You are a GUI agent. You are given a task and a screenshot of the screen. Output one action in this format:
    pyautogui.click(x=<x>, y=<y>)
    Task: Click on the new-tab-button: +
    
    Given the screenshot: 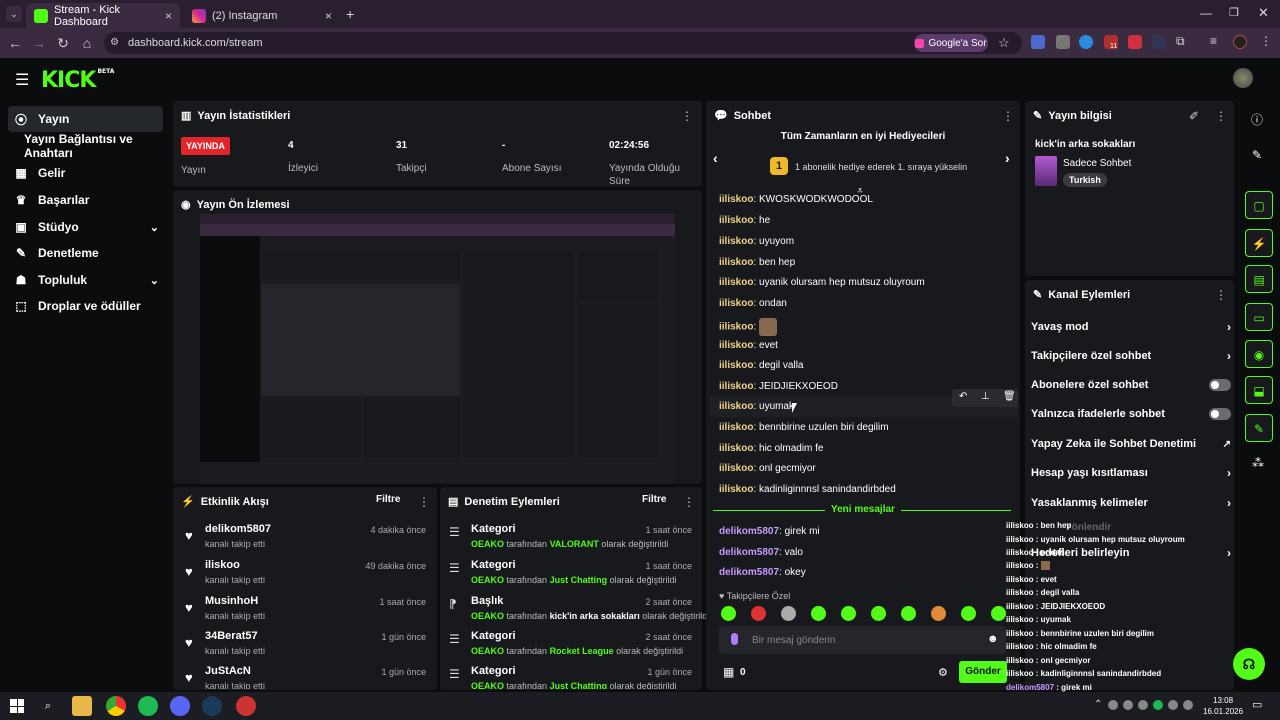 What is the action you would take?
    pyautogui.click(x=350, y=14)
    